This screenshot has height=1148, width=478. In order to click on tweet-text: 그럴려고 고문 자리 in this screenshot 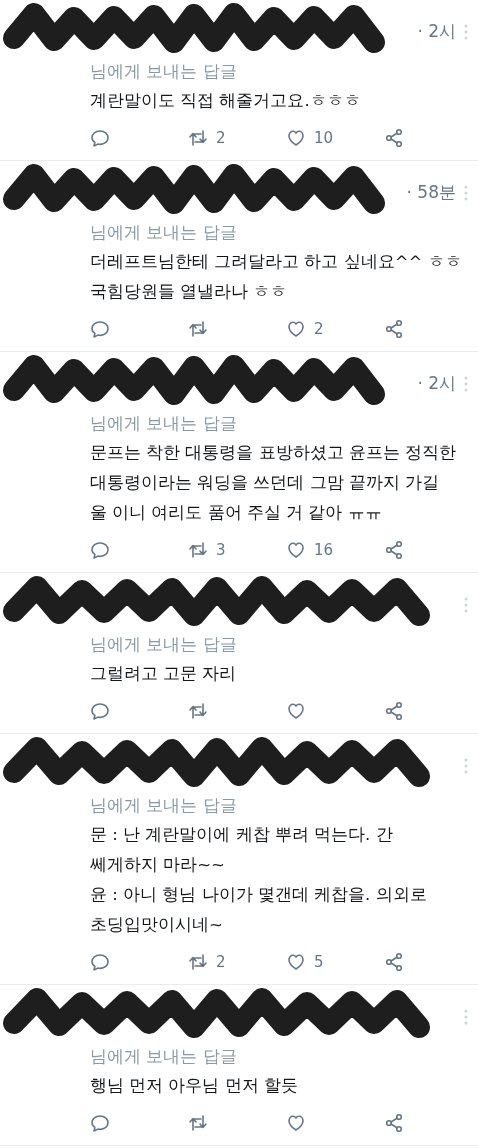, I will do `click(164, 674)`.